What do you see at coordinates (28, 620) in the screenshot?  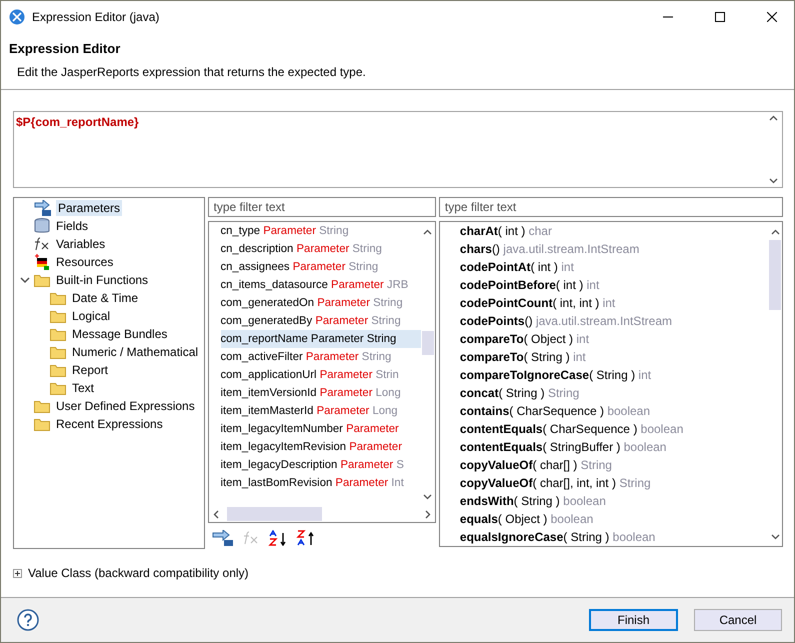 I see `help-icon` at bounding box center [28, 620].